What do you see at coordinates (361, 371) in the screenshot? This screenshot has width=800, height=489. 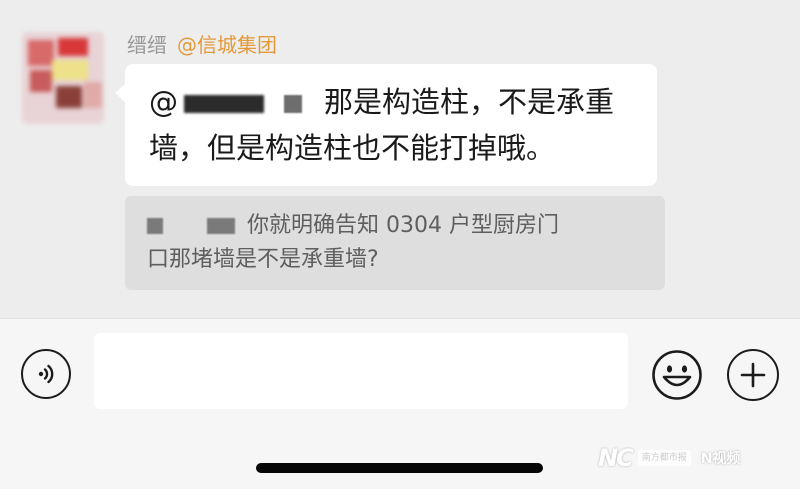 I see `message-input` at bounding box center [361, 371].